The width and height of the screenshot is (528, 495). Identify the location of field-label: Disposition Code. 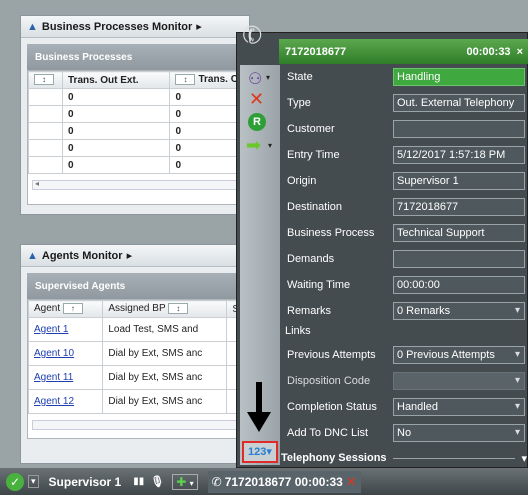
(329, 381).